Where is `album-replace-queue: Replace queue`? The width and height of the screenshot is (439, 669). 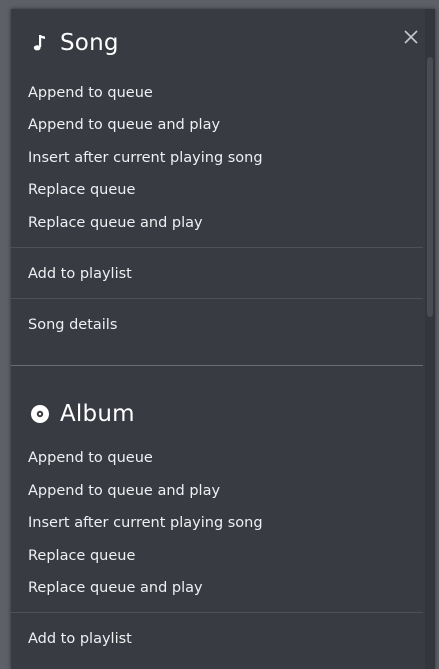 album-replace-queue: Replace queue is located at coordinates (217, 556).